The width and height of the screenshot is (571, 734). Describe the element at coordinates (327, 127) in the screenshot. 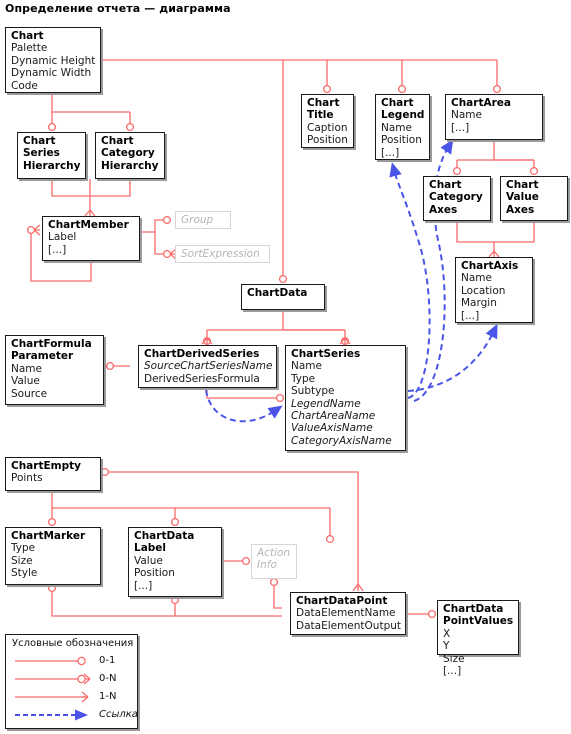

I see `entity-attribute: Caption` at that location.